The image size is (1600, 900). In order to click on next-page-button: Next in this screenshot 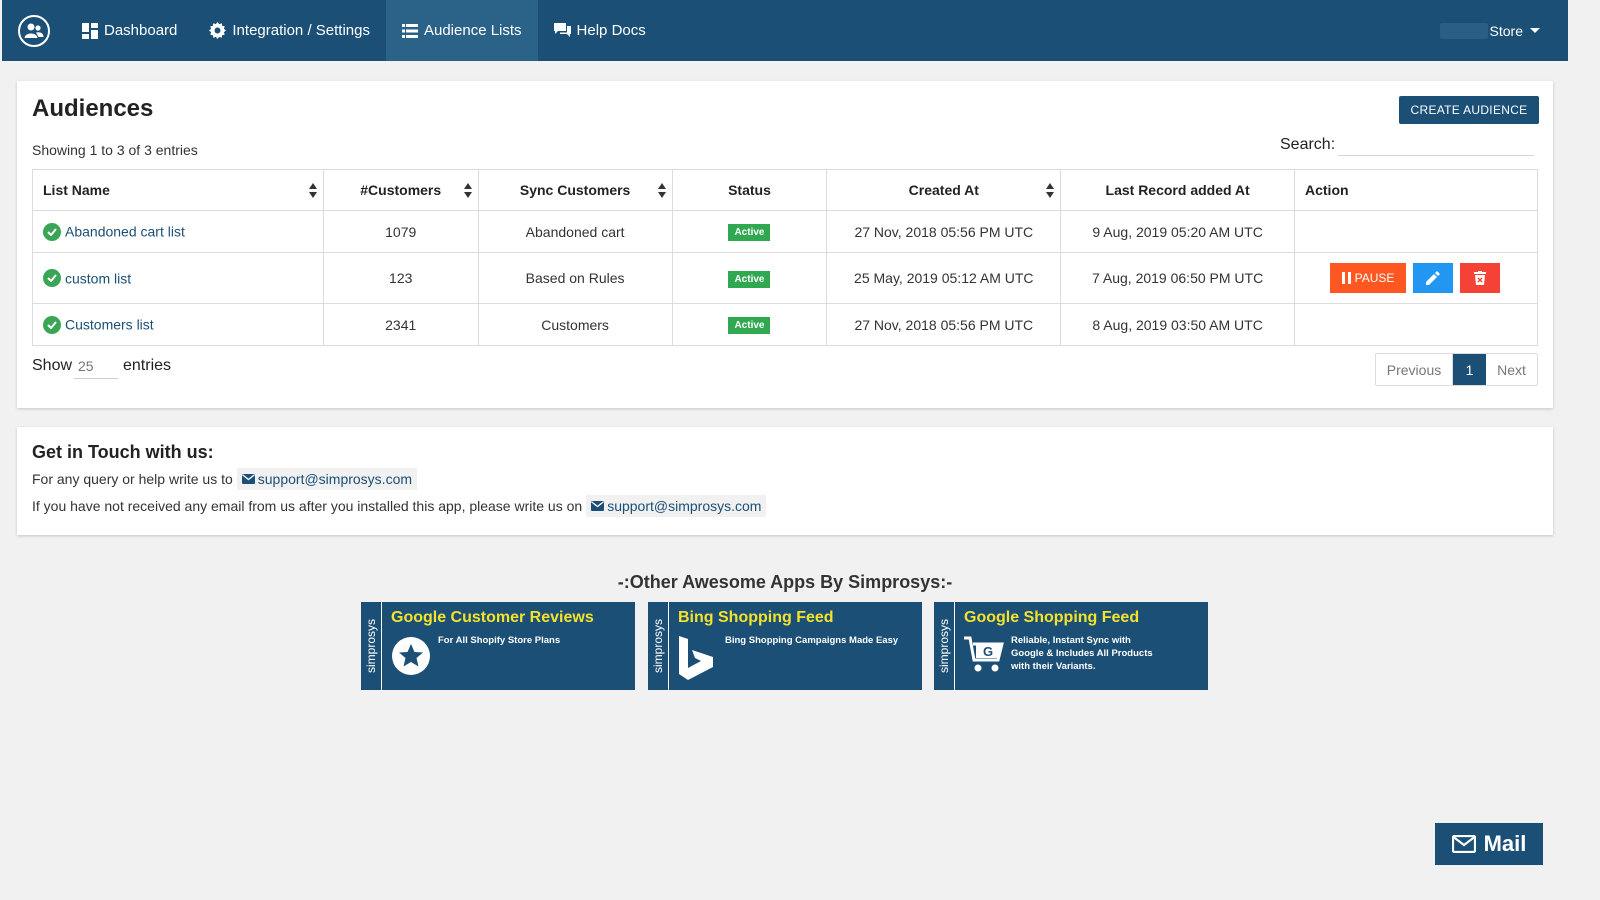, I will do `click(1511, 369)`.